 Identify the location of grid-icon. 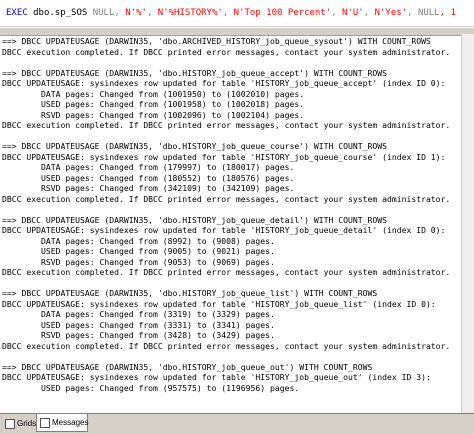
(10, 424).